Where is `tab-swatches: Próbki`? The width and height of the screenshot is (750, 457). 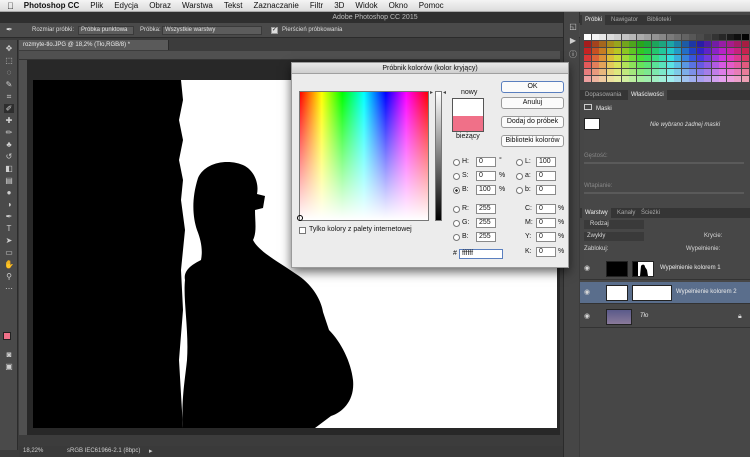
tab-swatches: Próbki is located at coordinates (594, 20).